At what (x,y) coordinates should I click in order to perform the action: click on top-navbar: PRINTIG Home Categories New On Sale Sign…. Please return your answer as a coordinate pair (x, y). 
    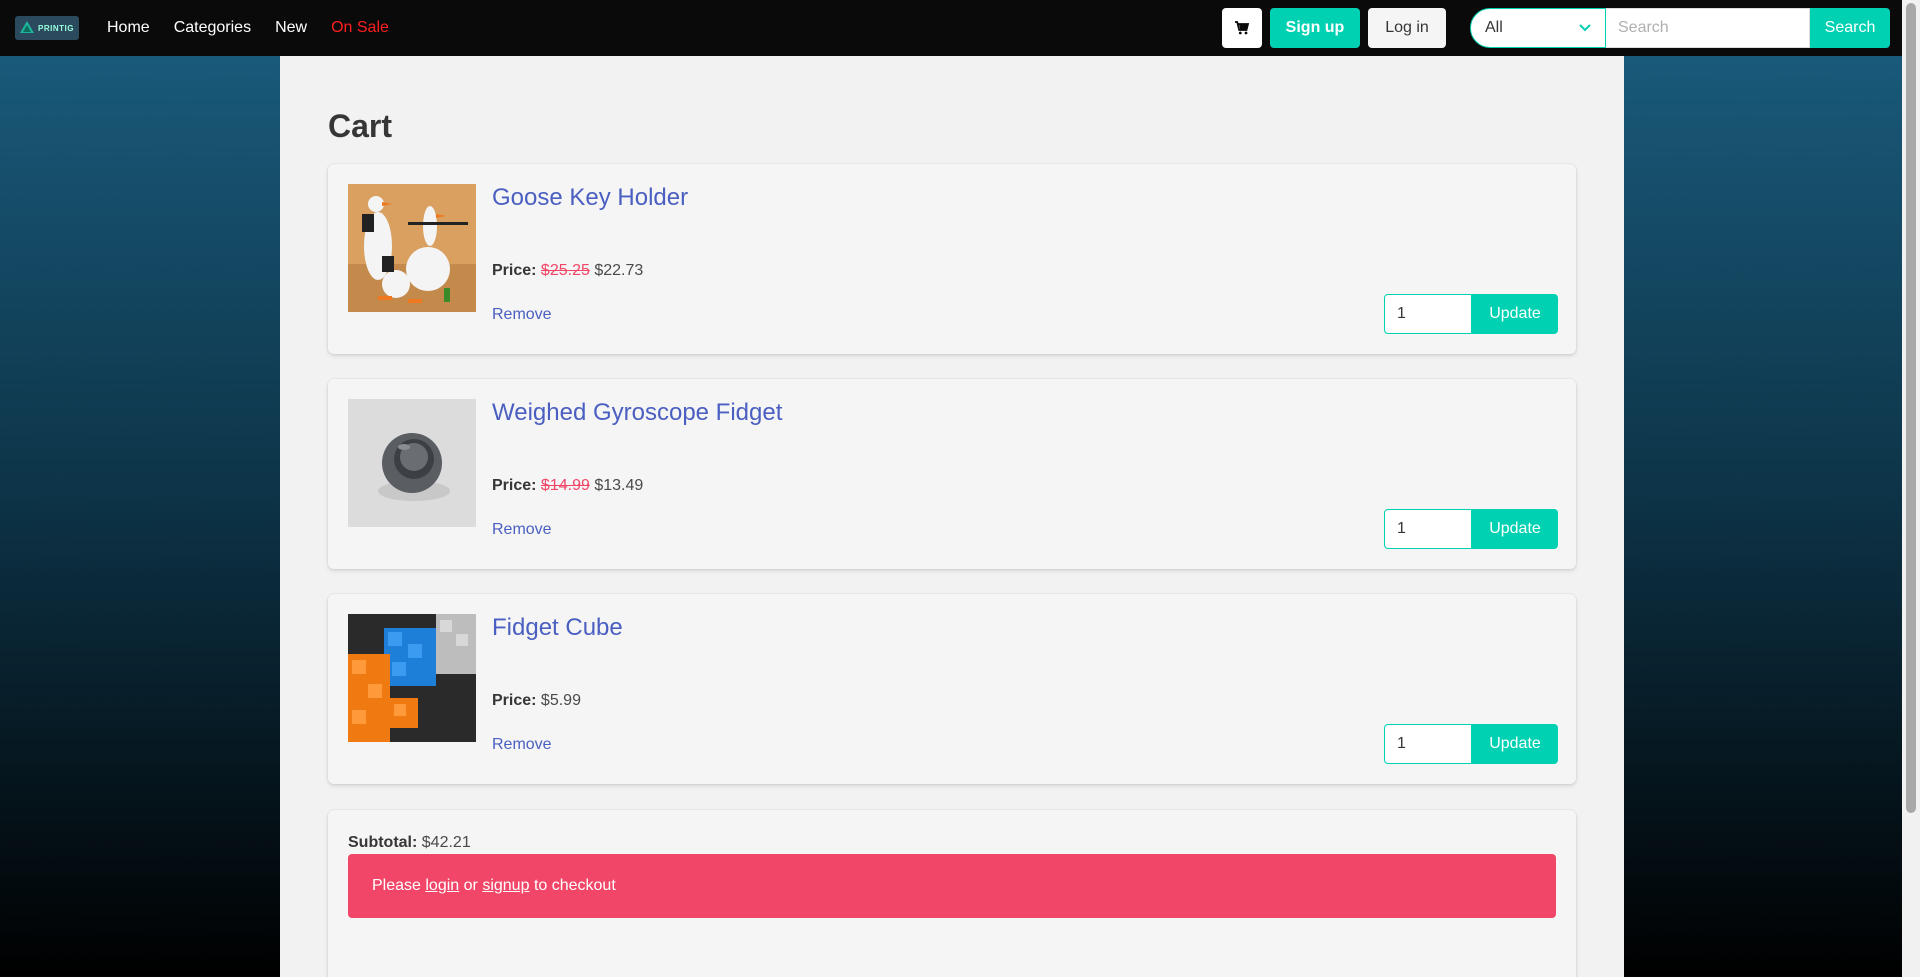
    Looking at the image, I should click on (951, 28).